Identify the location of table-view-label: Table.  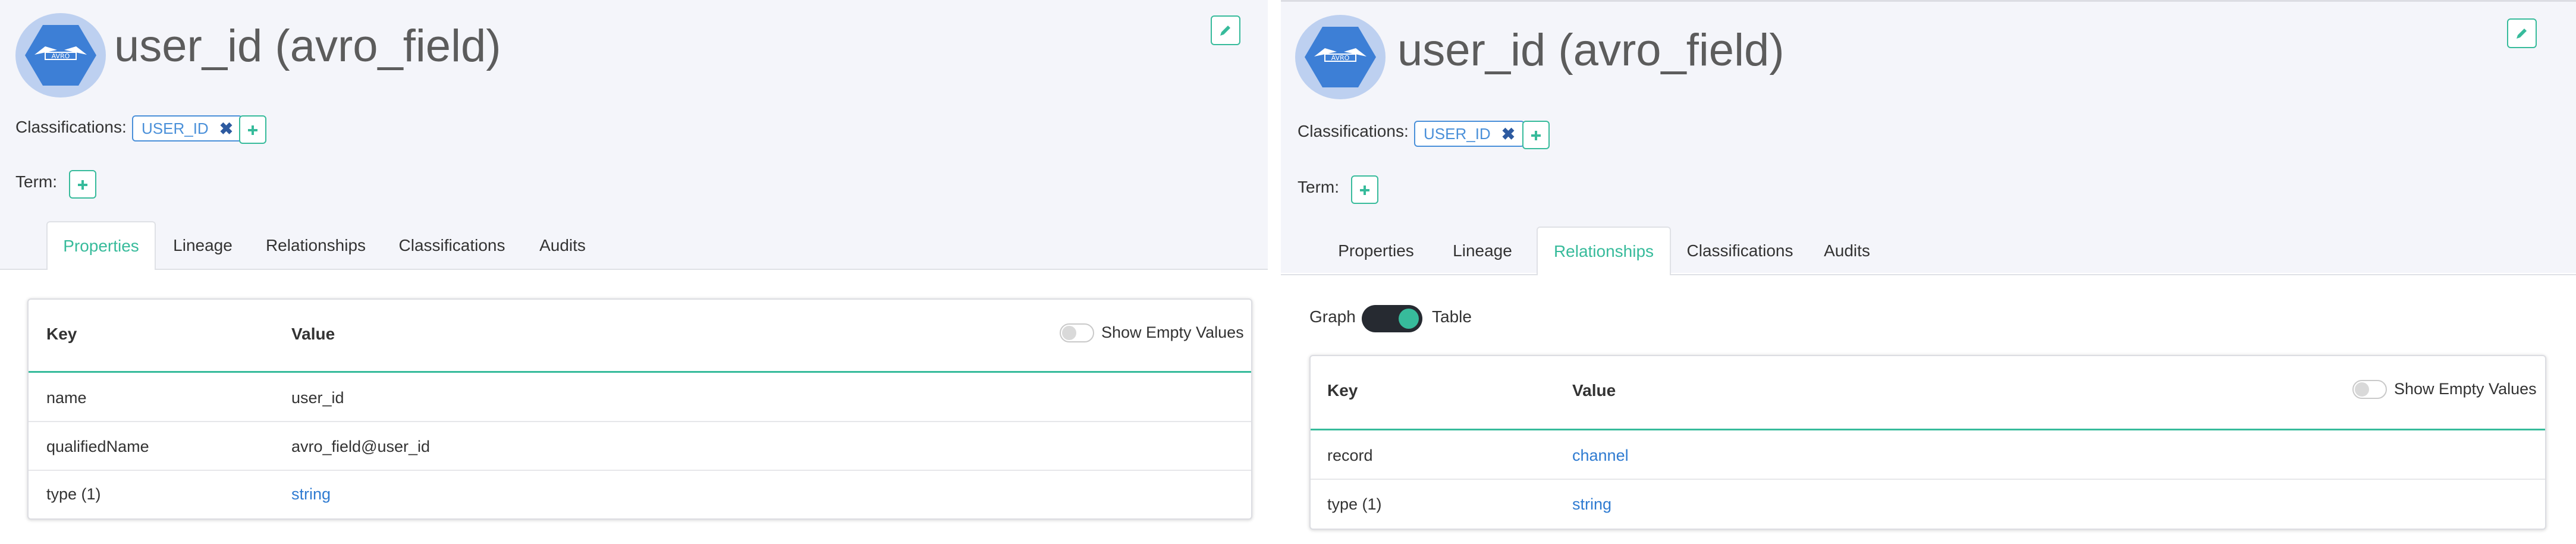
(1452, 316).